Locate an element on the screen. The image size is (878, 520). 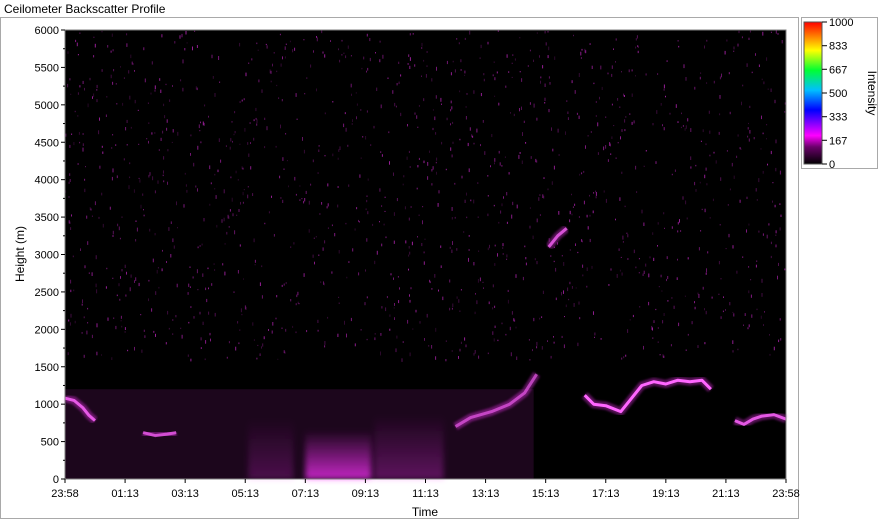
x-tick-label-8: 15:13 is located at coordinates (546, 494).